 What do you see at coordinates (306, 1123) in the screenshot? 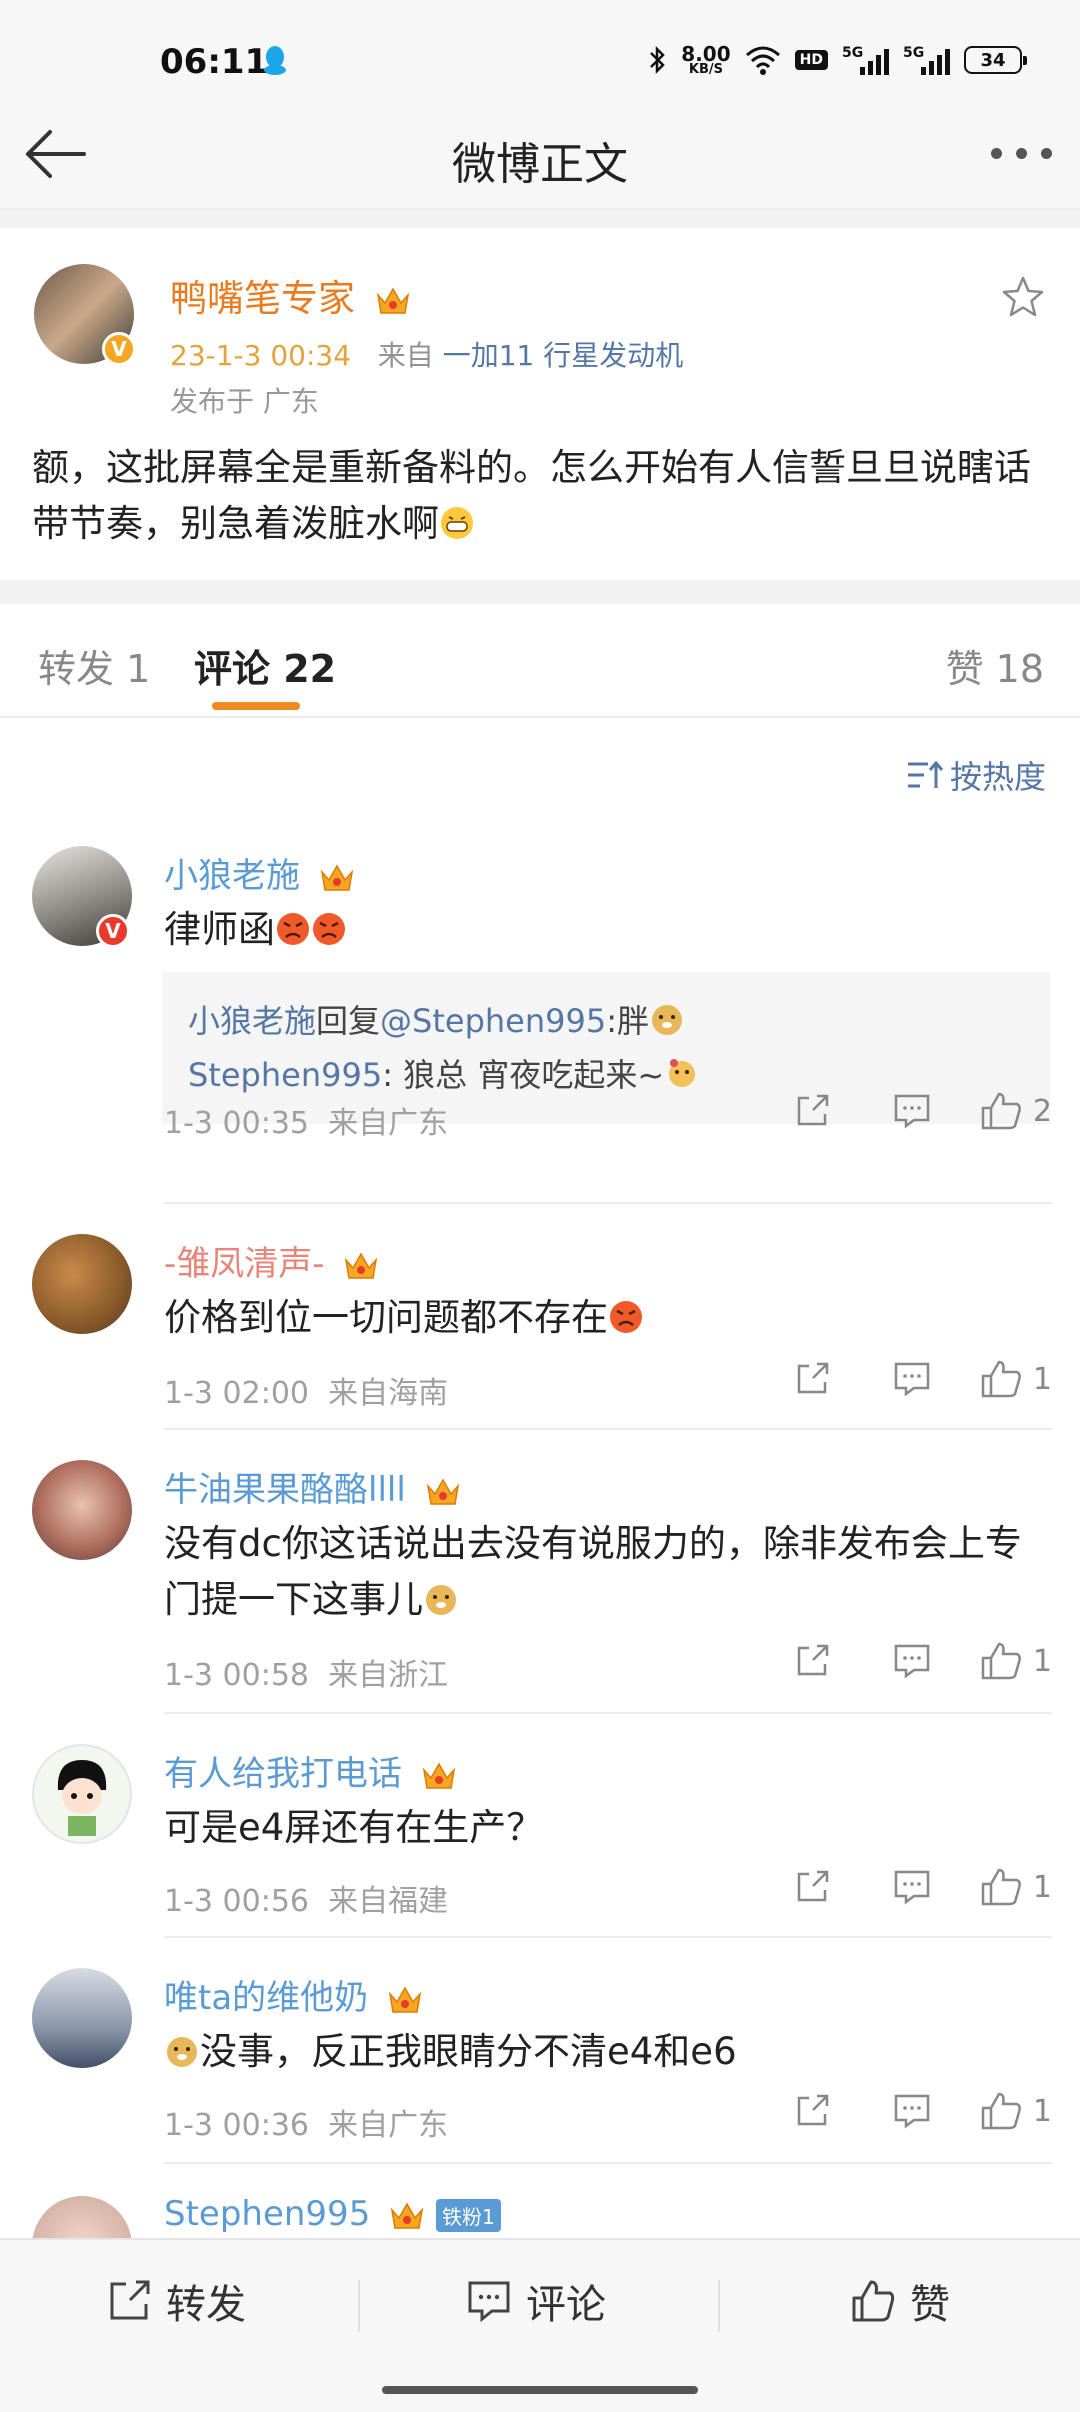
I see `comment-meta: 1-3 00:35 来自广东` at bounding box center [306, 1123].